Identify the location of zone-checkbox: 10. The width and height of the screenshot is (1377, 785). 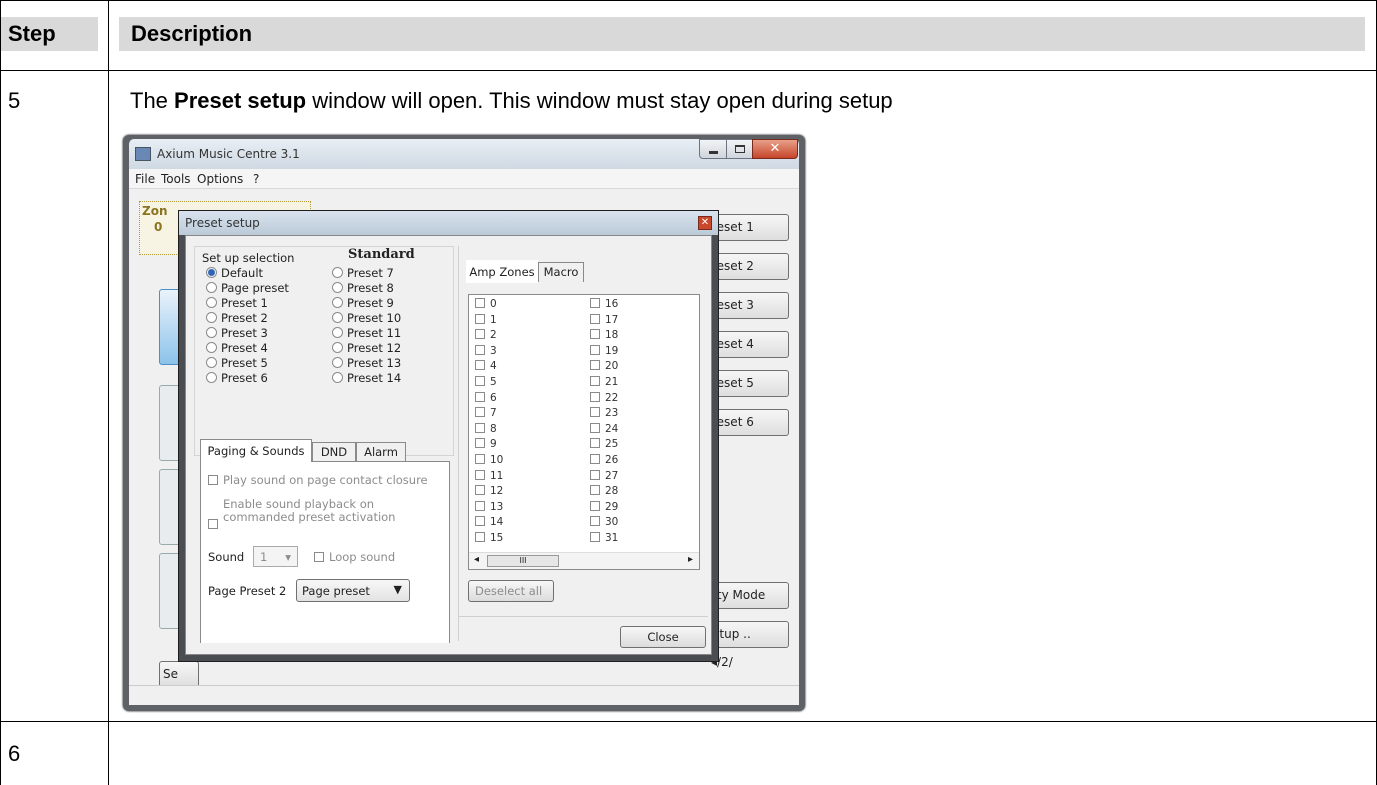
(489, 460).